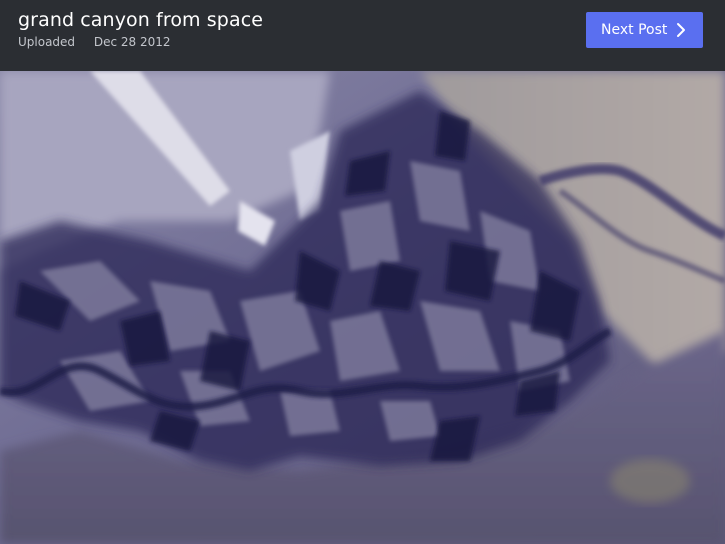 This screenshot has height=544, width=725. Describe the element at coordinates (141, 20) in the screenshot. I see `post-title: grand canyon from space` at that location.